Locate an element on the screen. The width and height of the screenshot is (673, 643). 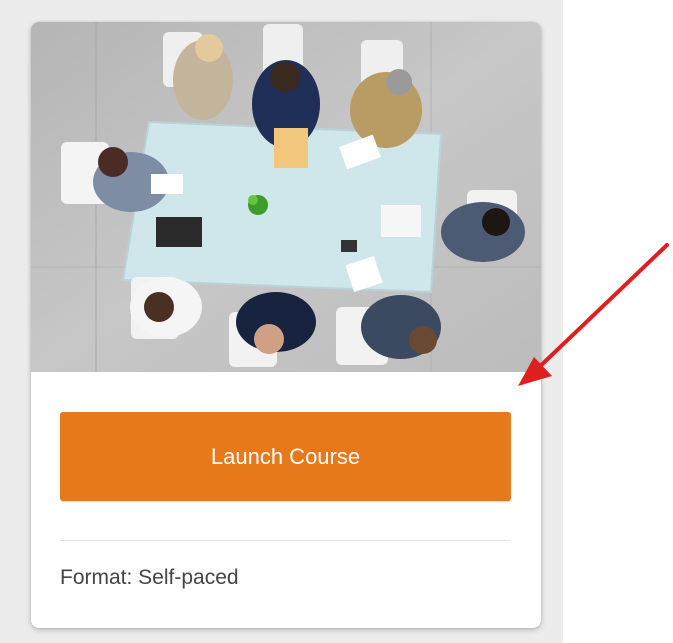
format-label: Format: Self-paced is located at coordinates (149, 577).